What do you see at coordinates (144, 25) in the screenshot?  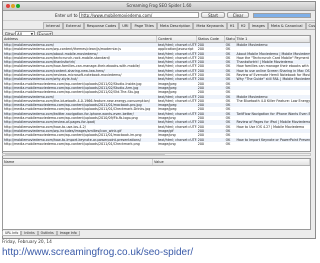 I see `tab-page-titles: Page Titles` at bounding box center [144, 25].